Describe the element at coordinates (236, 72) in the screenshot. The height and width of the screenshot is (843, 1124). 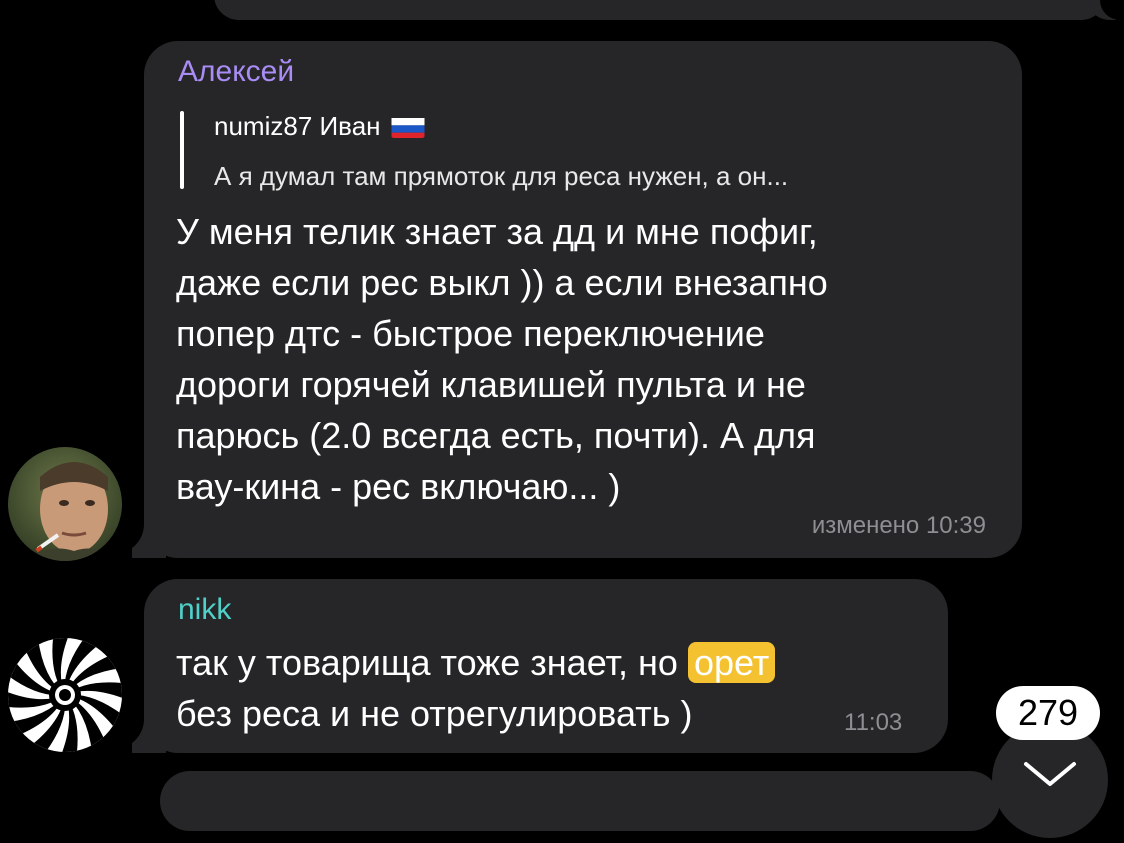
I see `sender-name: Алексей` at that location.